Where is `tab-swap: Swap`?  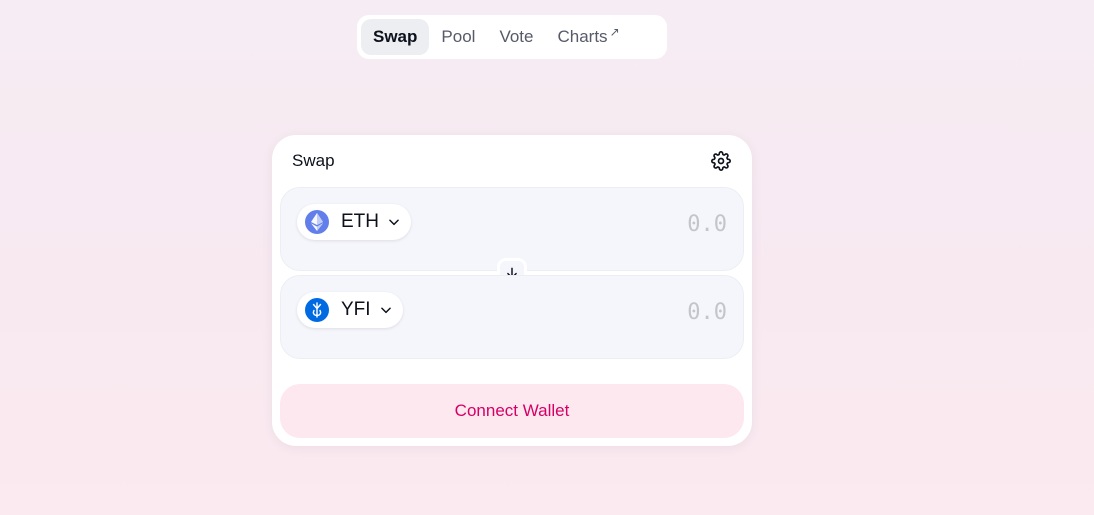 tab-swap: Swap is located at coordinates (395, 37).